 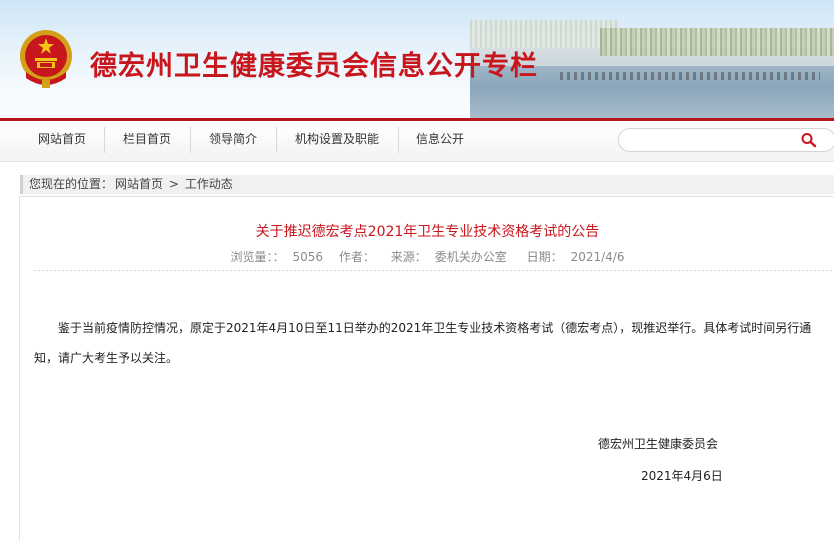 I want to click on main-nav: 网站首页 栏目首页 领导简介 机构设置及职能 信息公开, so click(x=417, y=140).